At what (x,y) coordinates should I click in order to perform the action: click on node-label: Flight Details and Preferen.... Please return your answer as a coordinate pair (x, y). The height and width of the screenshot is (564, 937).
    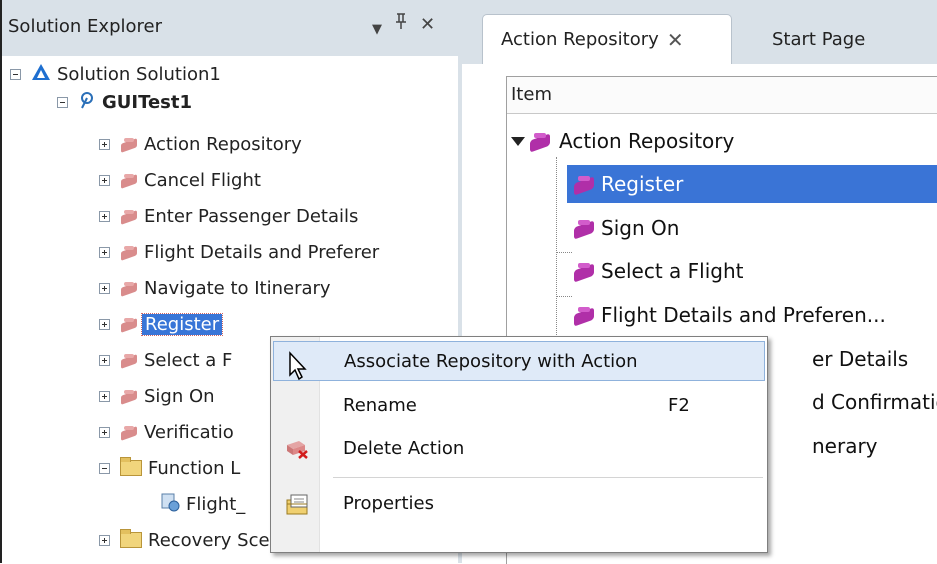
    Looking at the image, I should click on (743, 315).